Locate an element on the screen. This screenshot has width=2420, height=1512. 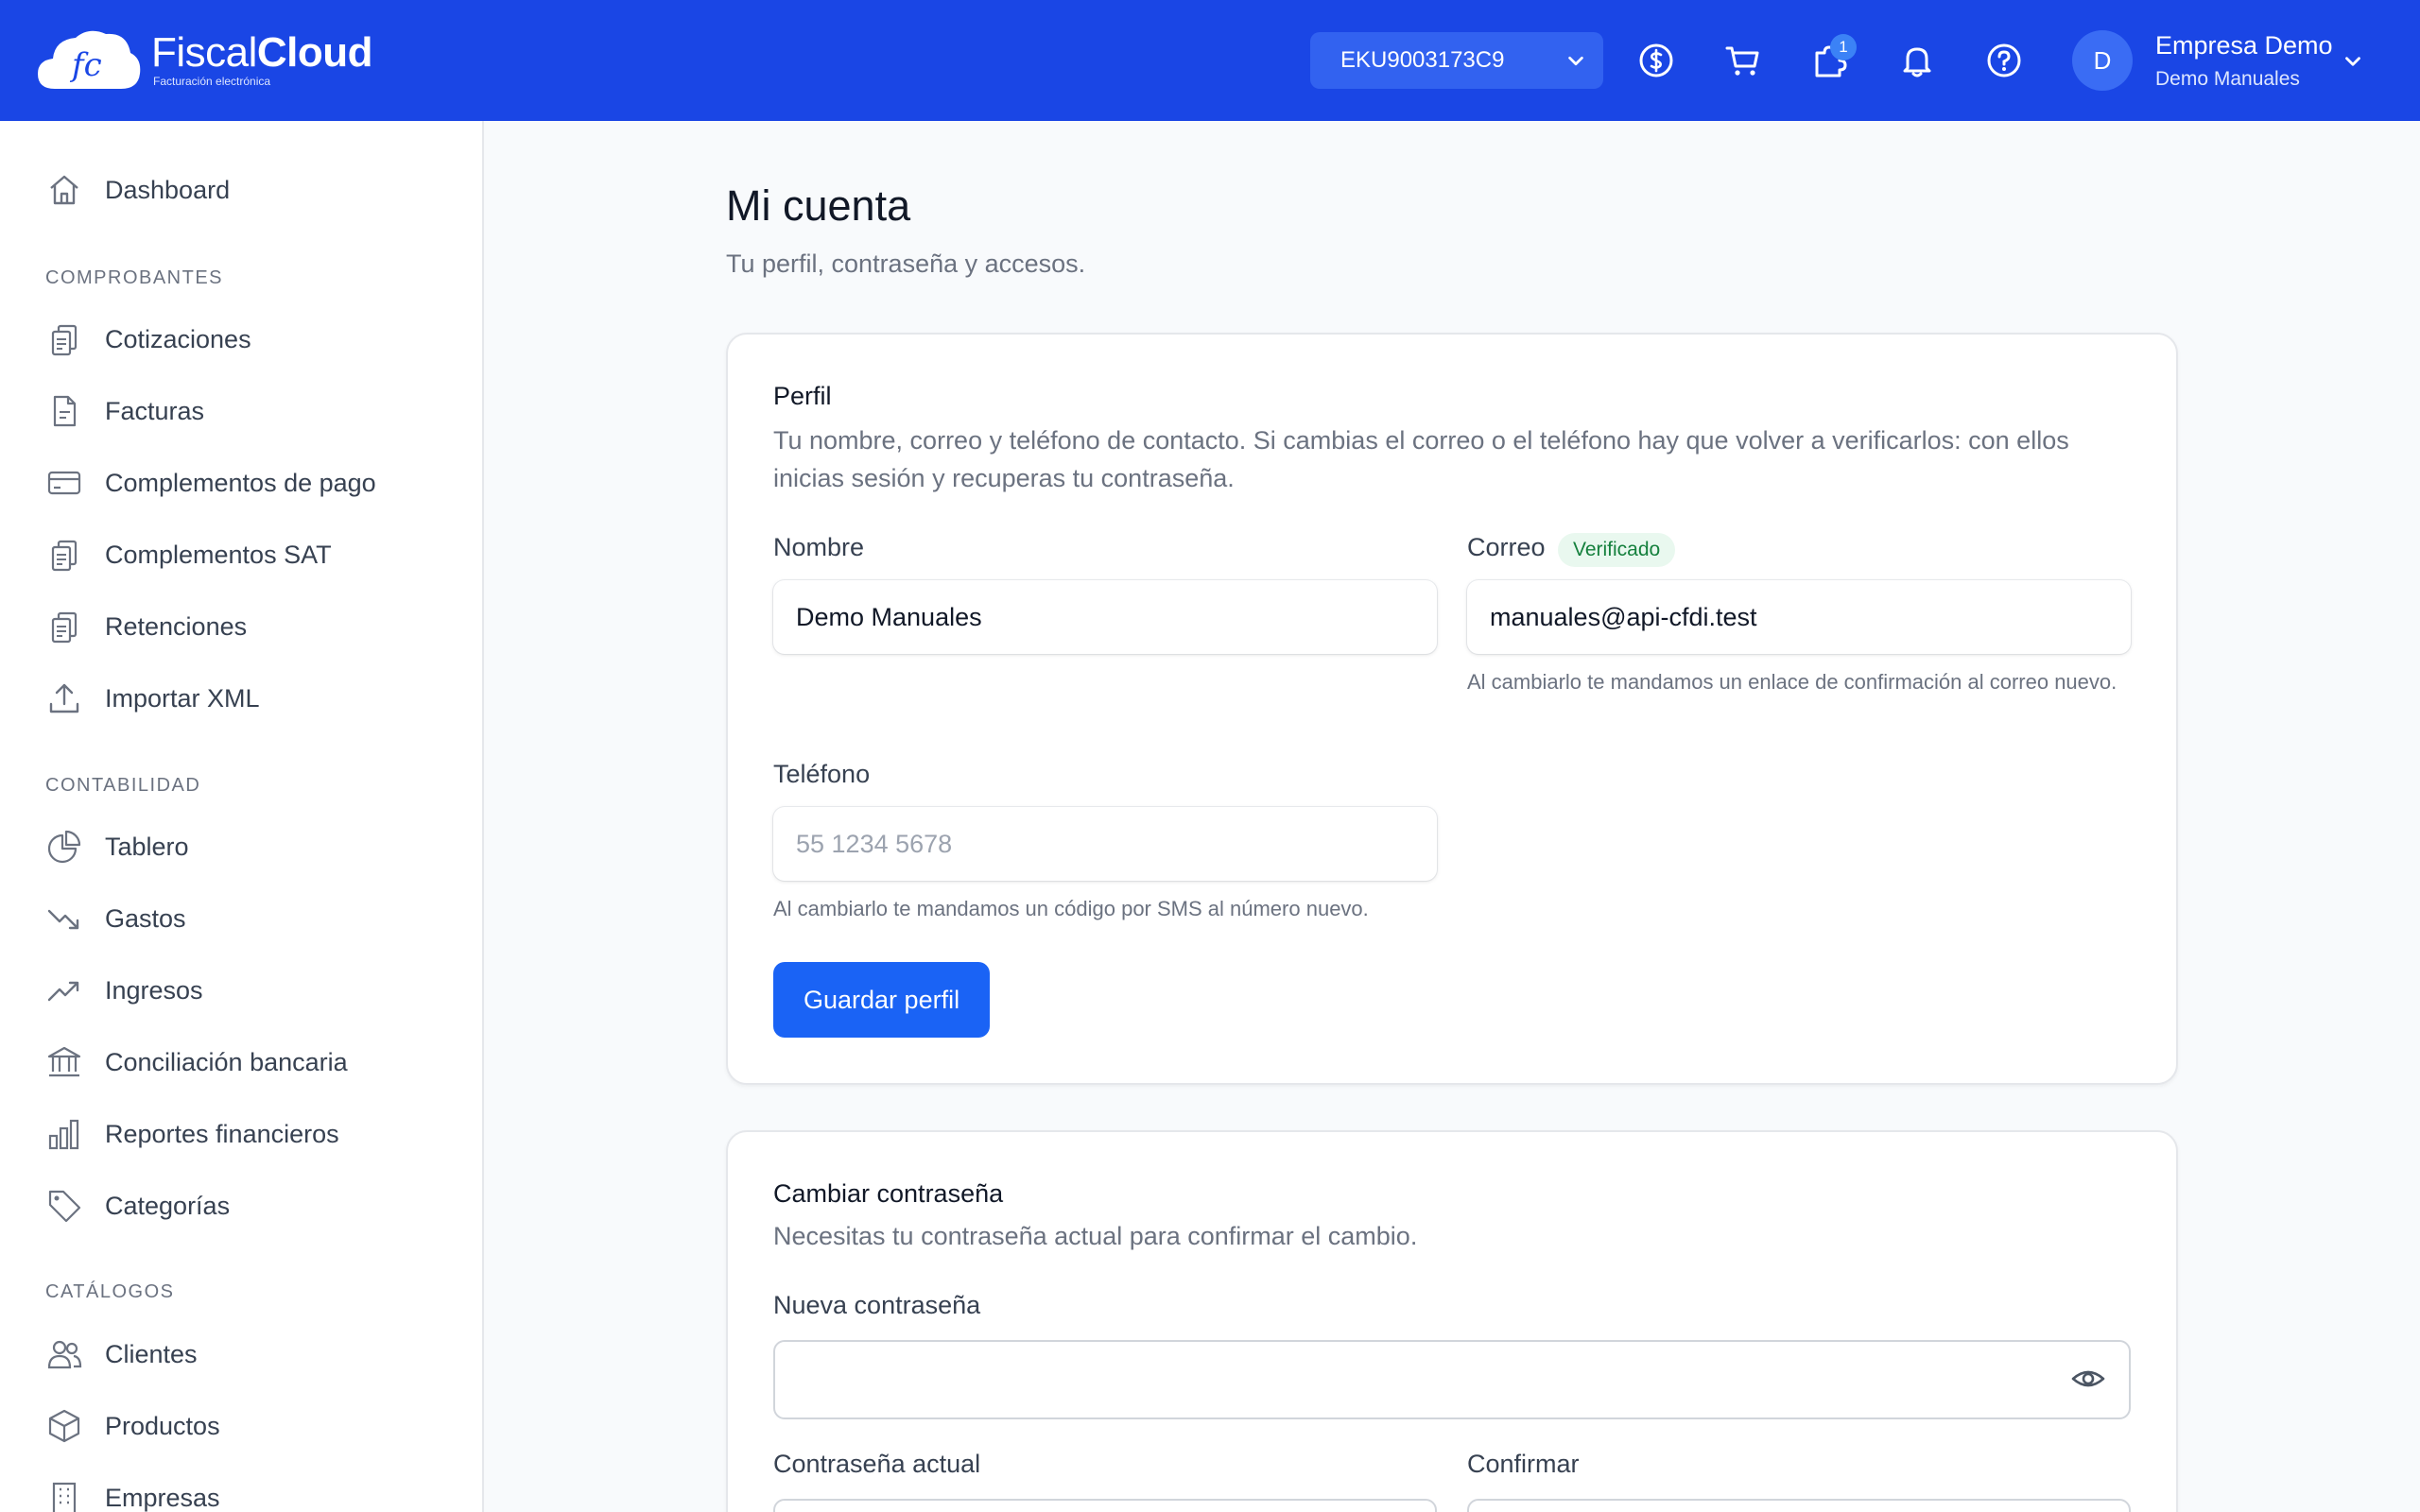
sidebar-item-retenciones: Retenciones is located at coordinates (241, 626).